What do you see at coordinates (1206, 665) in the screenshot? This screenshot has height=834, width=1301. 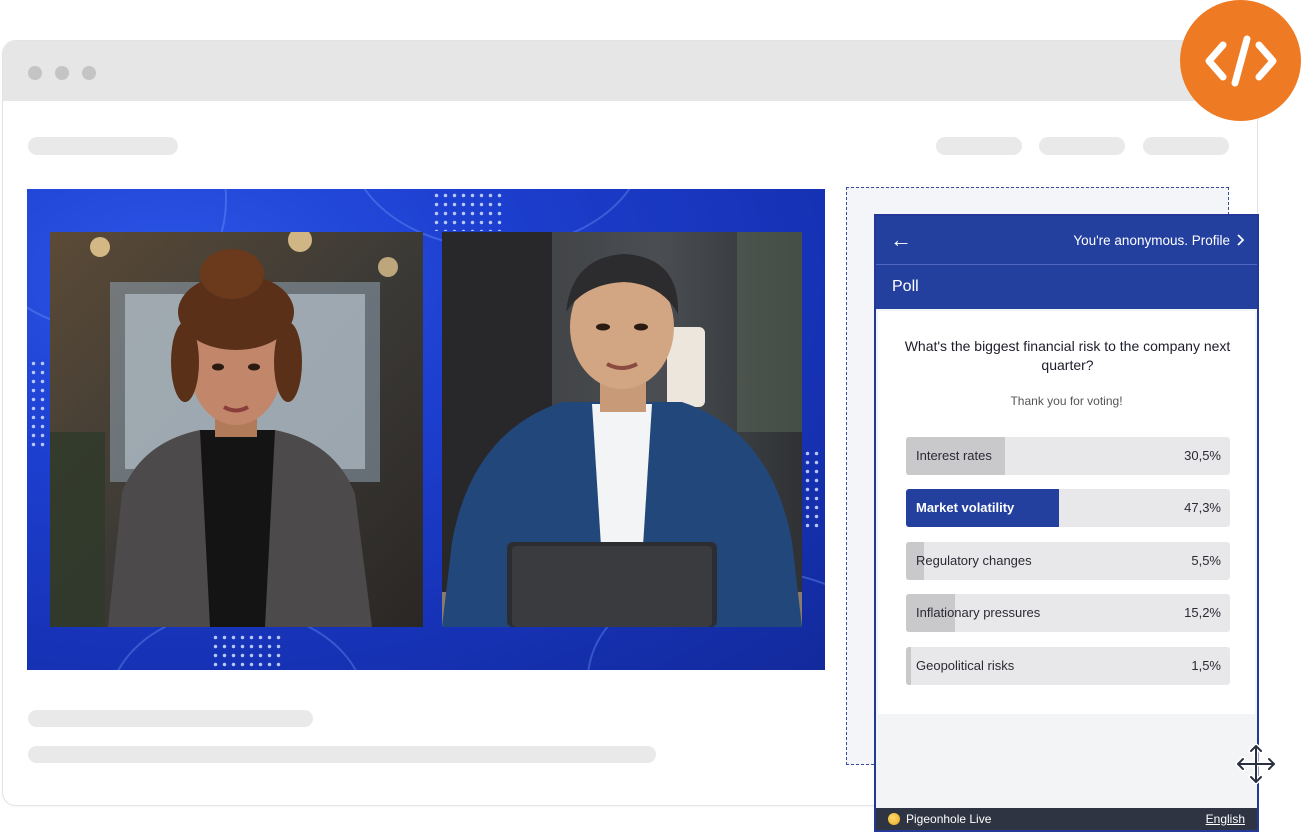 I see `poll-option-percent: 1,5%` at bounding box center [1206, 665].